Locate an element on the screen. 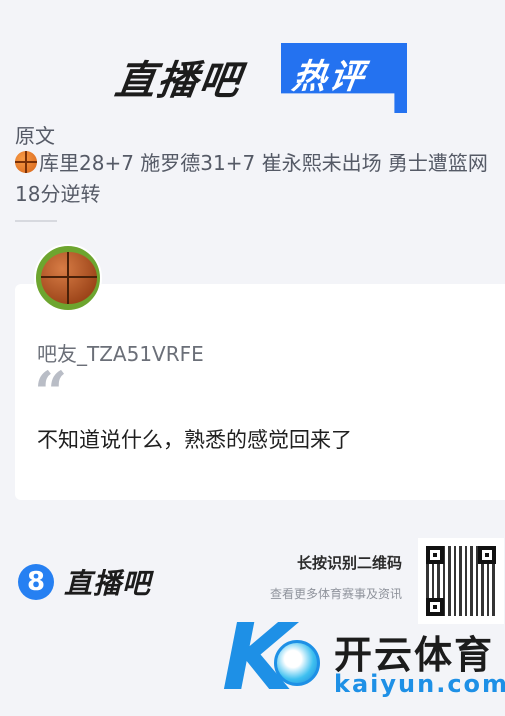 Image resolution: width=505 pixels, height=716 pixels. footer-logo-text: 直播吧 is located at coordinates (108, 583).